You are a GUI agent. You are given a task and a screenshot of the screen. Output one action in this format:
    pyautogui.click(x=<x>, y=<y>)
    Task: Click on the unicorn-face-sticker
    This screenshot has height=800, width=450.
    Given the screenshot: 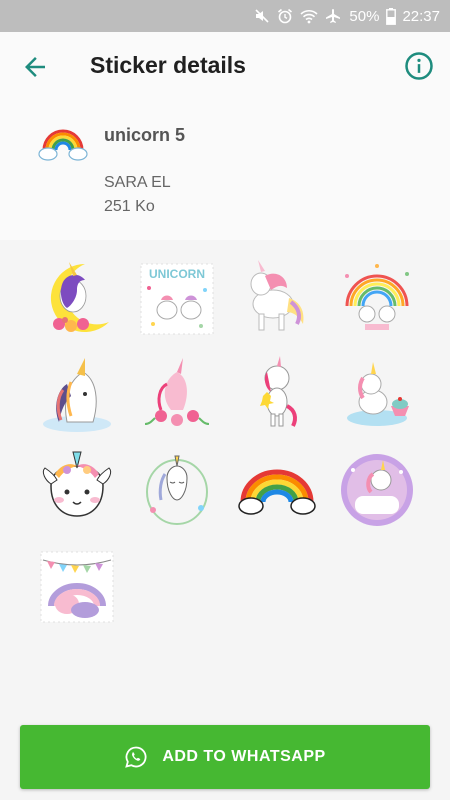 What is the action you would take?
    pyautogui.click(x=77, y=490)
    